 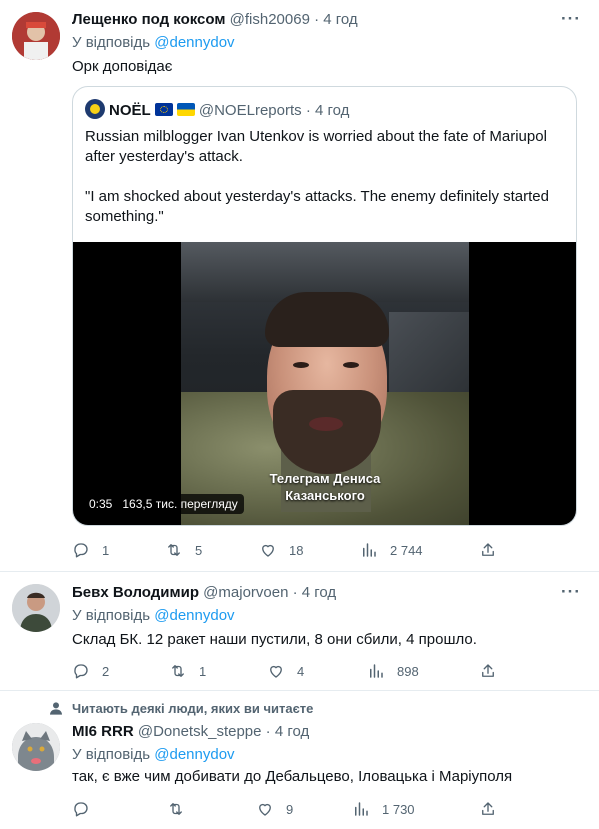 What do you see at coordinates (408, 671) in the screenshot?
I see `views-count: 898` at bounding box center [408, 671].